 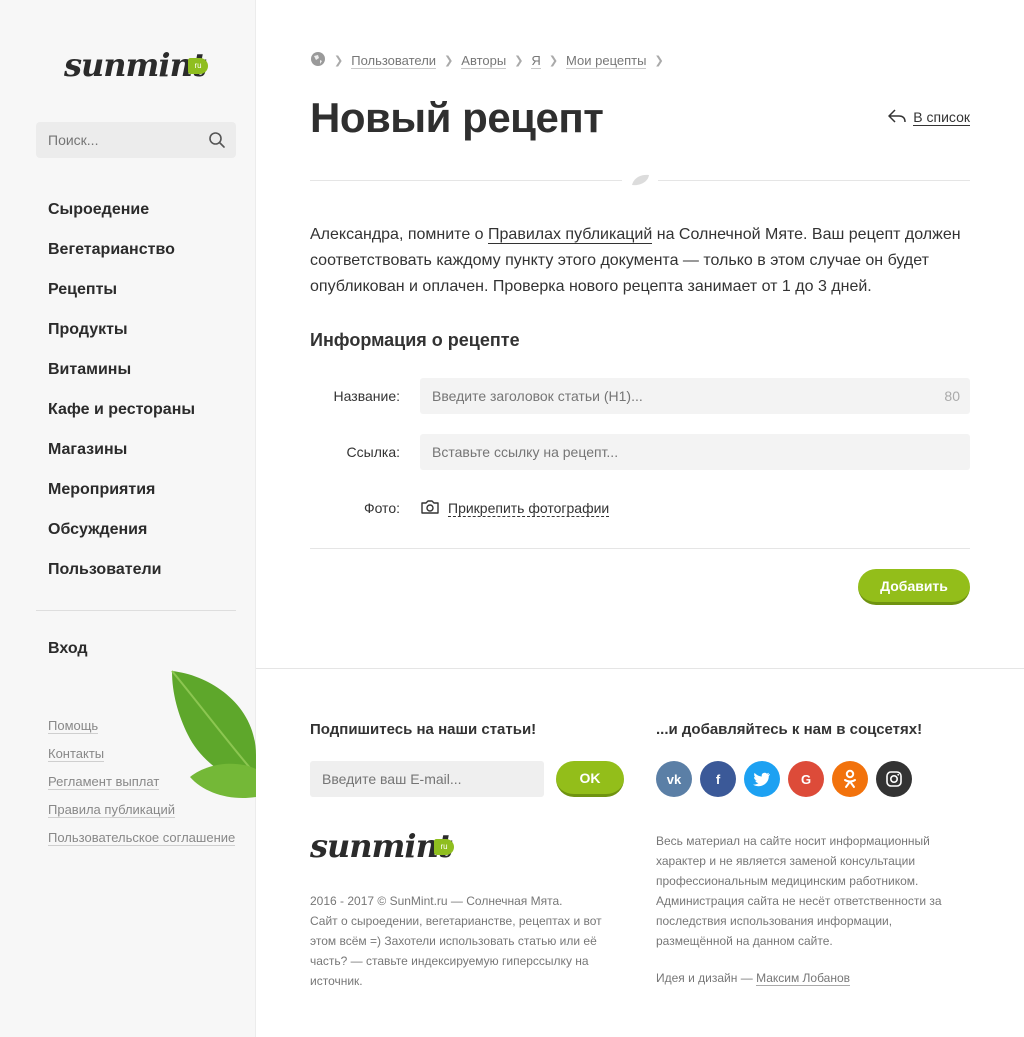 I want to click on google-icon: G, so click(x=806, y=779).